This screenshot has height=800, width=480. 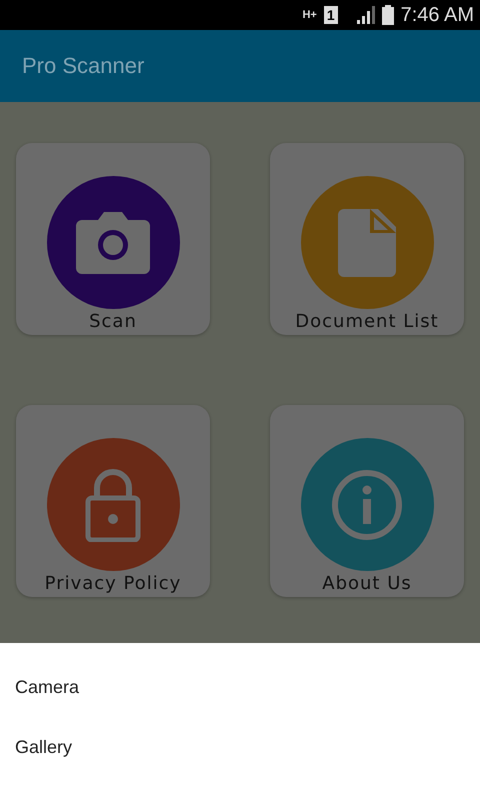 I want to click on lock-icon, so click(x=113, y=505).